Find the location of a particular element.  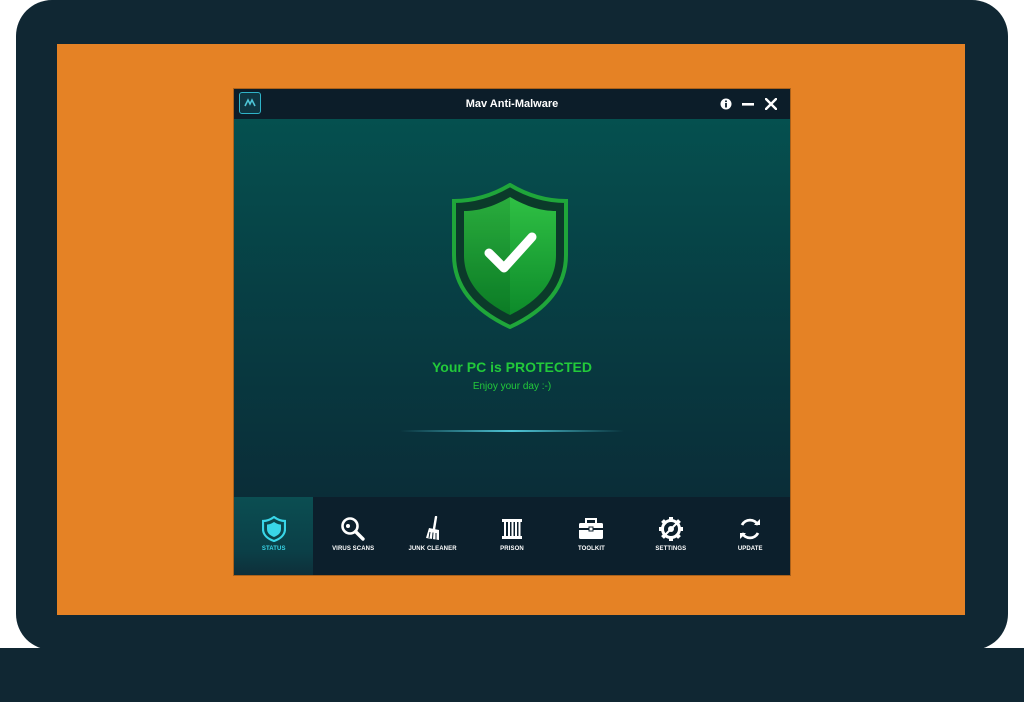

window-title: Mav Anti-Malware is located at coordinates (512, 104).